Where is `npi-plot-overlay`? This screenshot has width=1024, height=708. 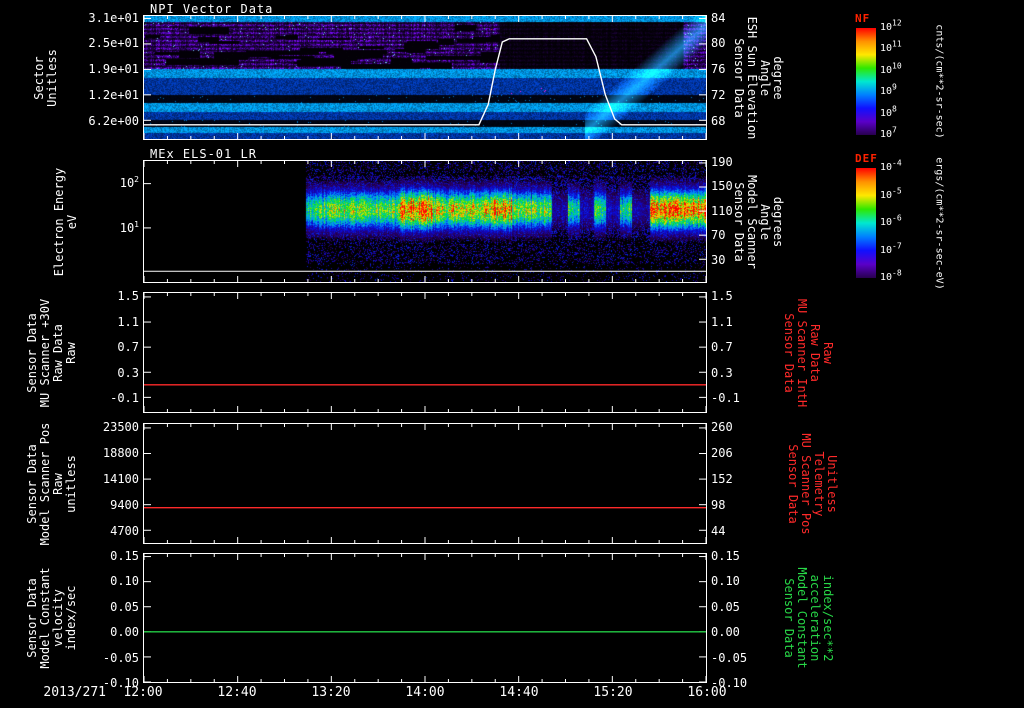 npi-plot-overlay is located at coordinates (425, 77).